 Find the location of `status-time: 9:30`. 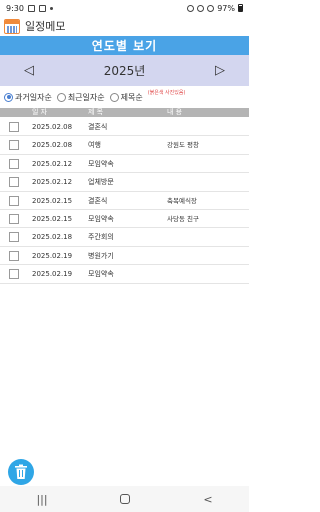

status-time: 9:30 is located at coordinates (15, 8).